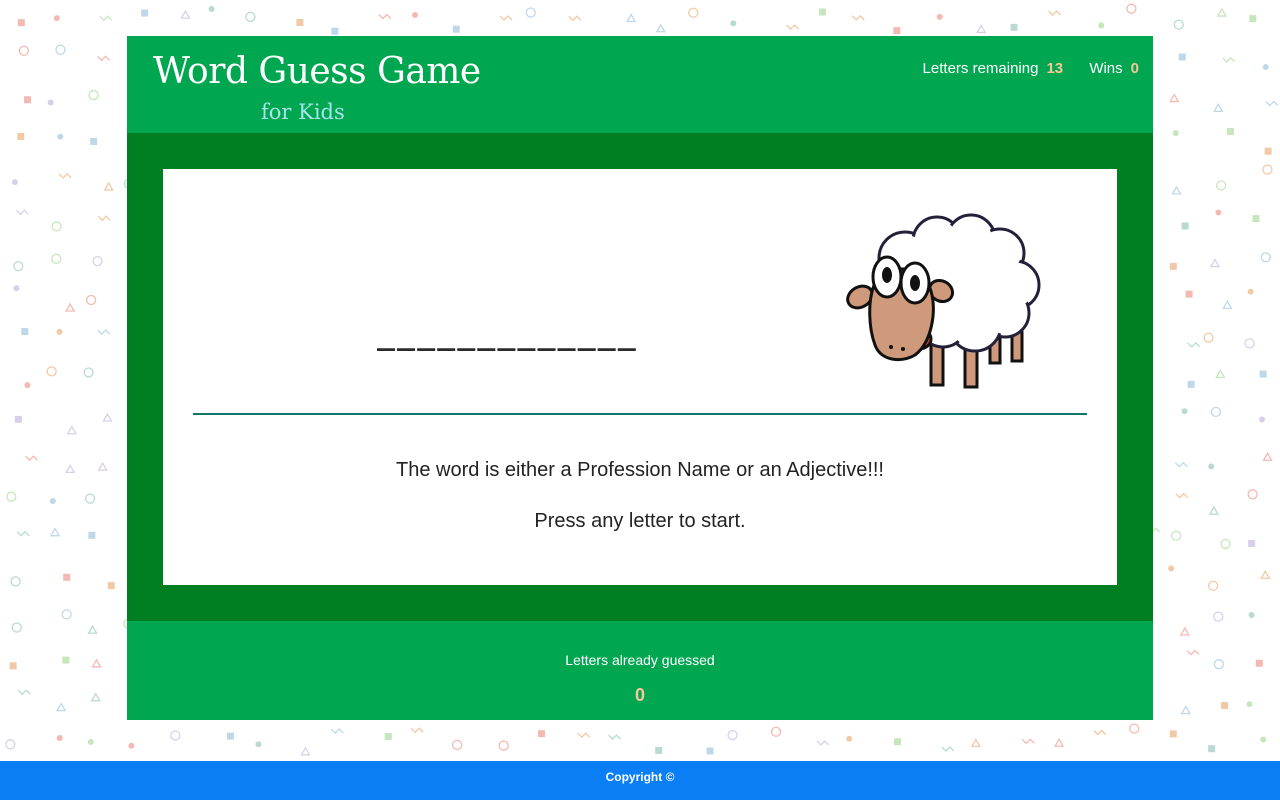 This screenshot has width=1280, height=800. Describe the element at coordinates (943, 301) in the screenshot. I see `sheep-icon` at that location.